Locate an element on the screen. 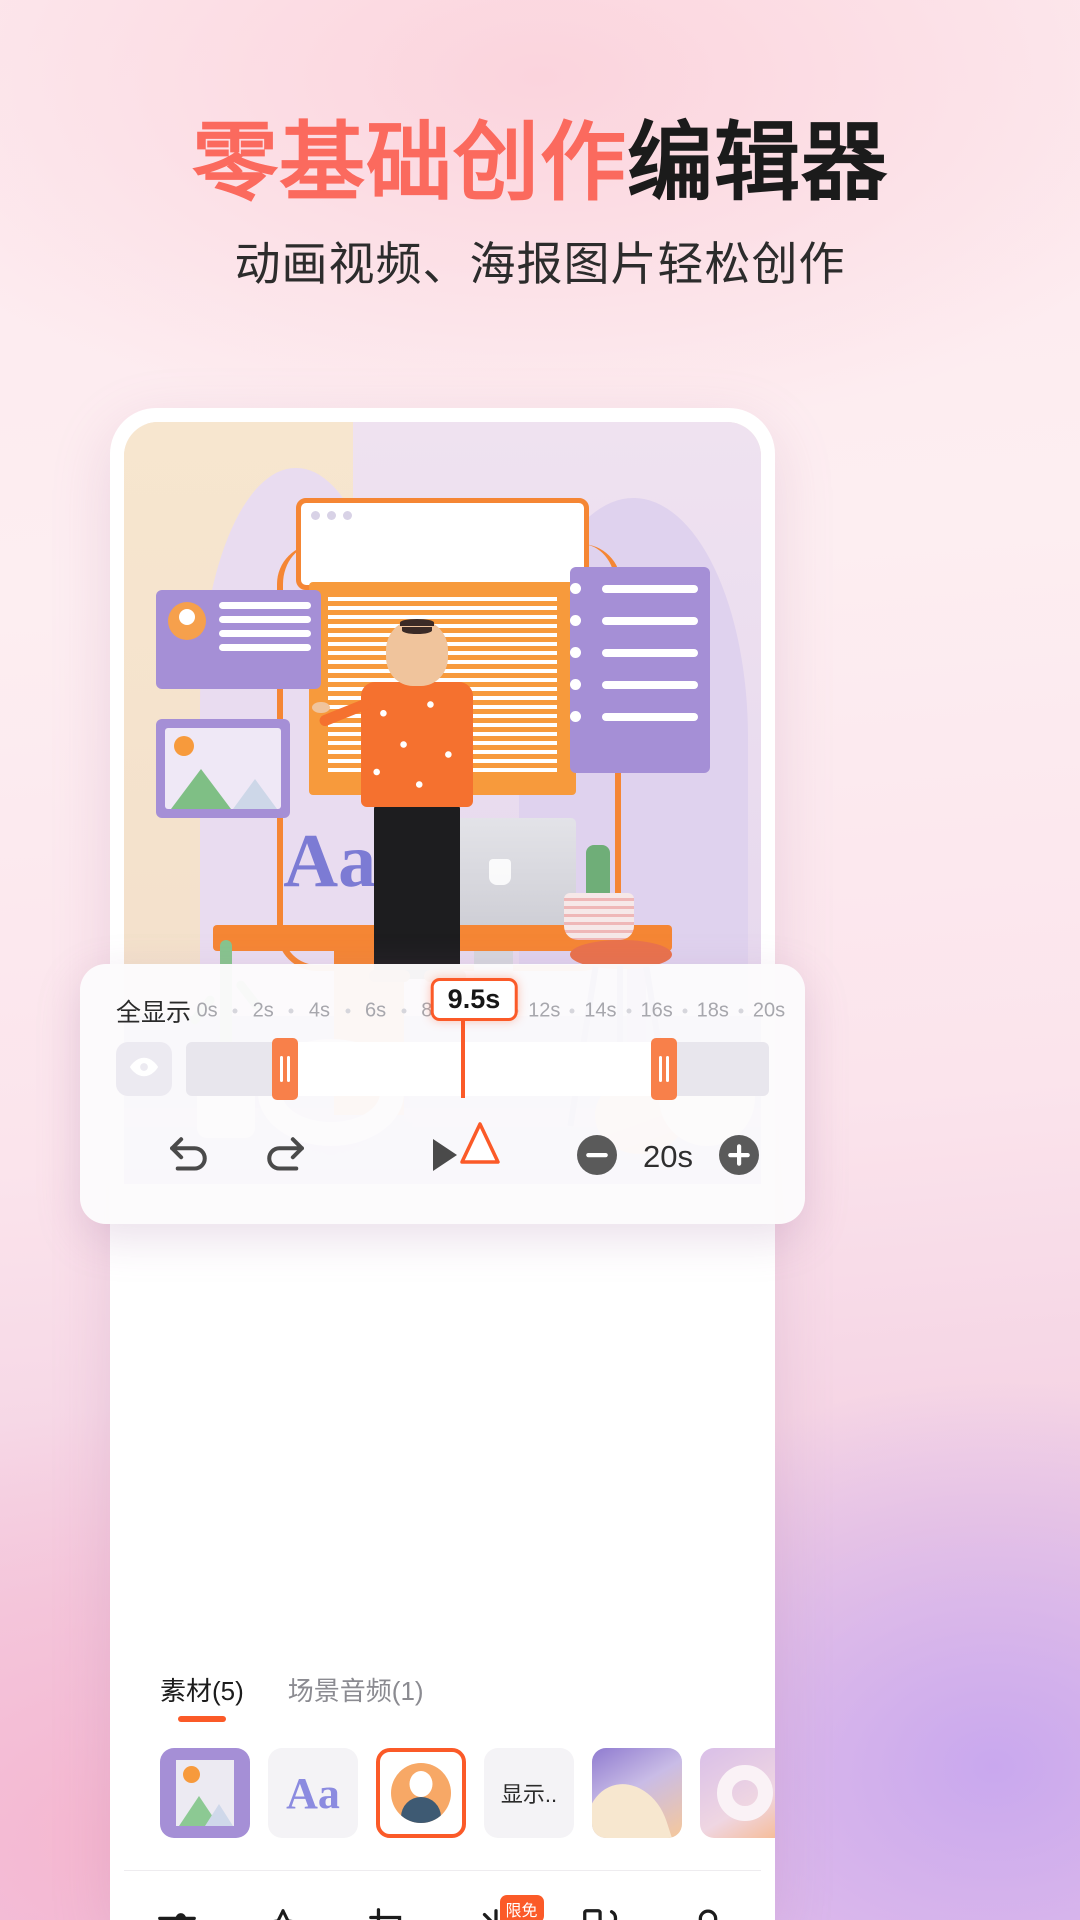 This screenshot has width=1080, height=1920. display-thumbnail-label: 显示.. is located at coordinates (529, 1794).